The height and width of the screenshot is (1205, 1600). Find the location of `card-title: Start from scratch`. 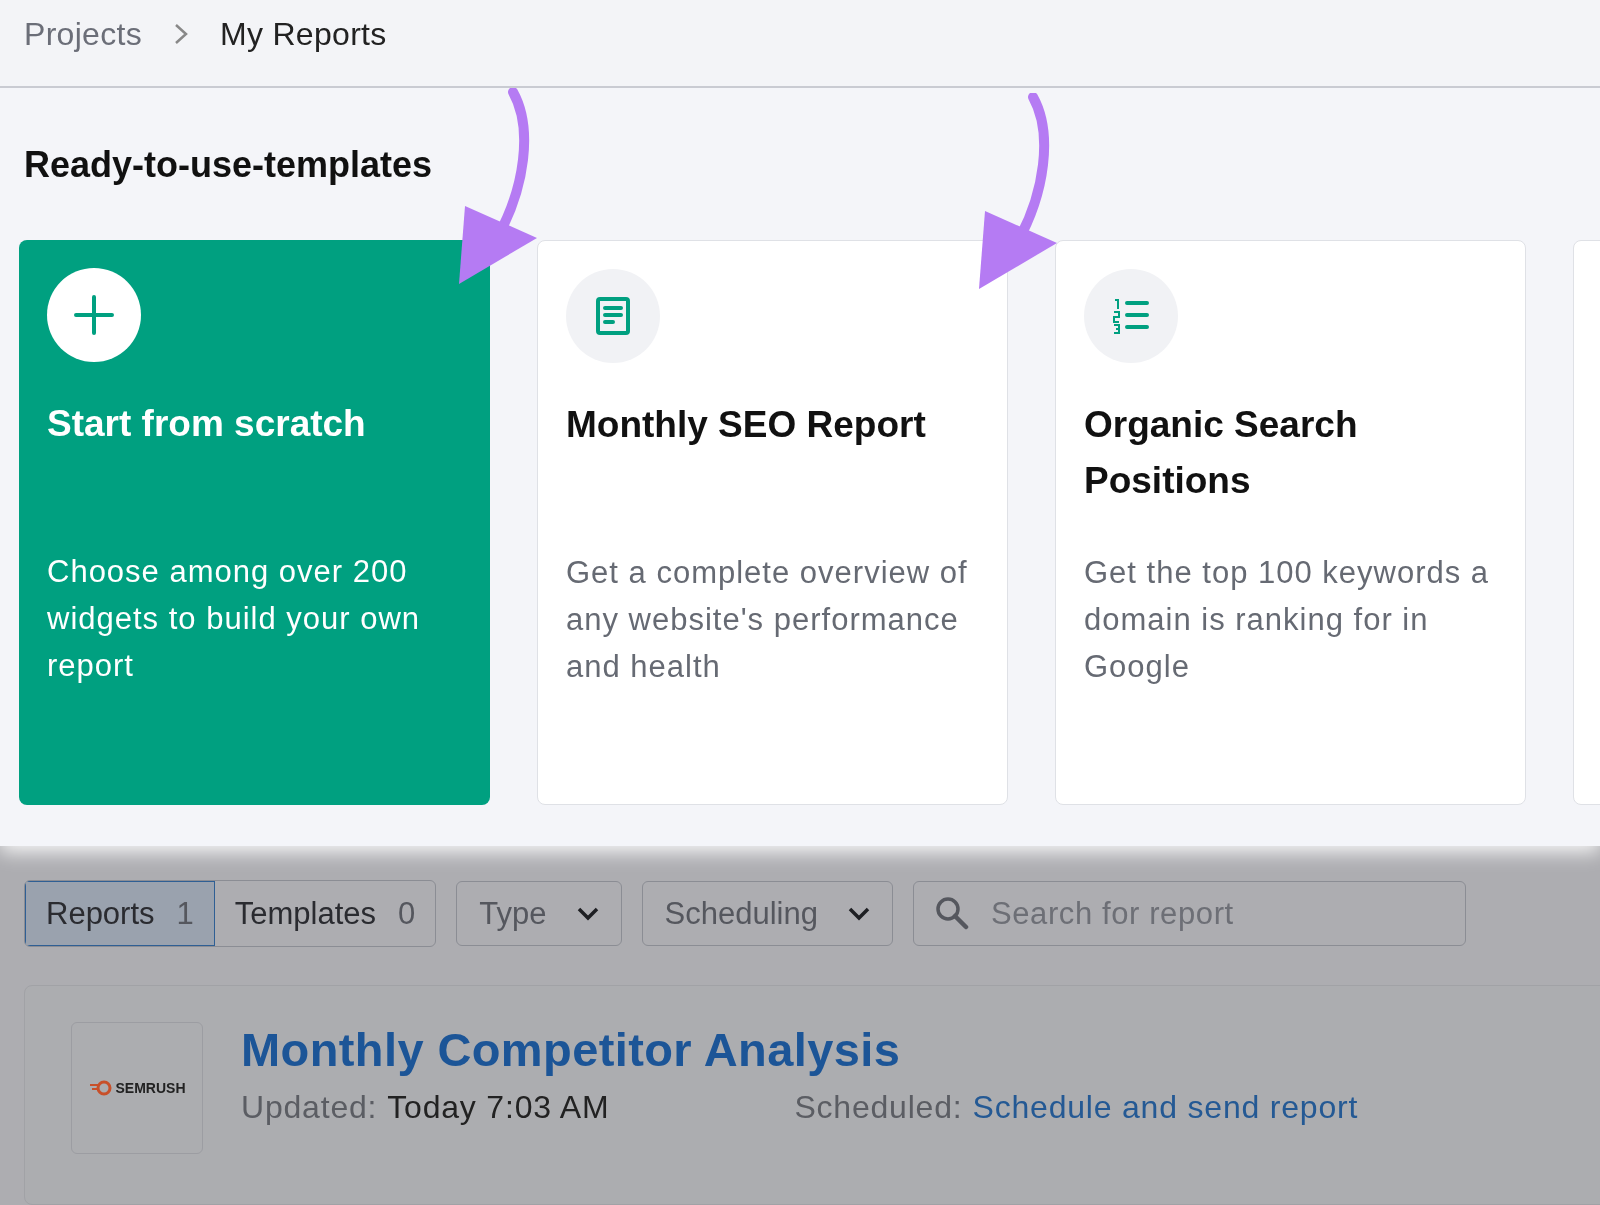

card-title: Start from scratch is located at coordinates (207, 424).